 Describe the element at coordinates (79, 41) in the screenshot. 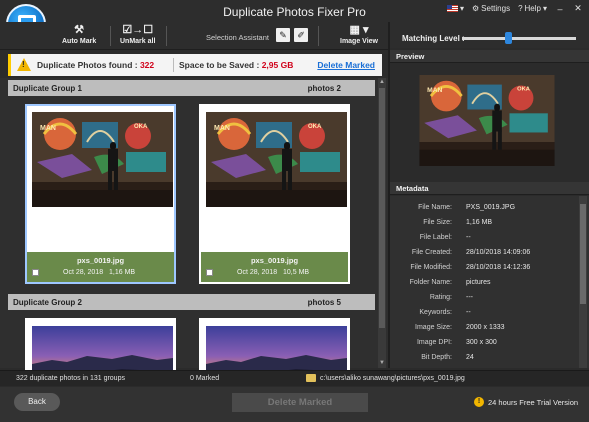

I see `auto-mark-label: Auto Mark` at that location.